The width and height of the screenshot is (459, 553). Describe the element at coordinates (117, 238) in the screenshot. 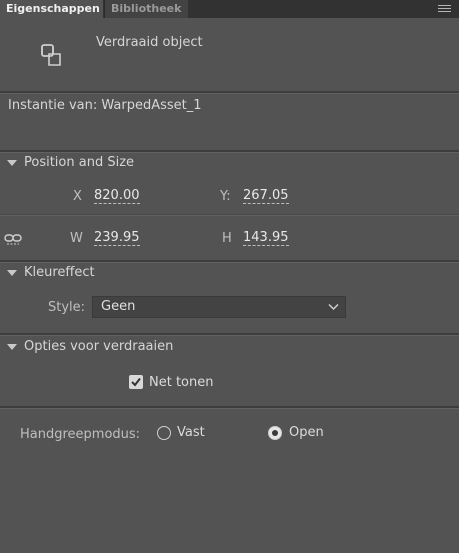

I see `w-value-field: 239.95` at that location.